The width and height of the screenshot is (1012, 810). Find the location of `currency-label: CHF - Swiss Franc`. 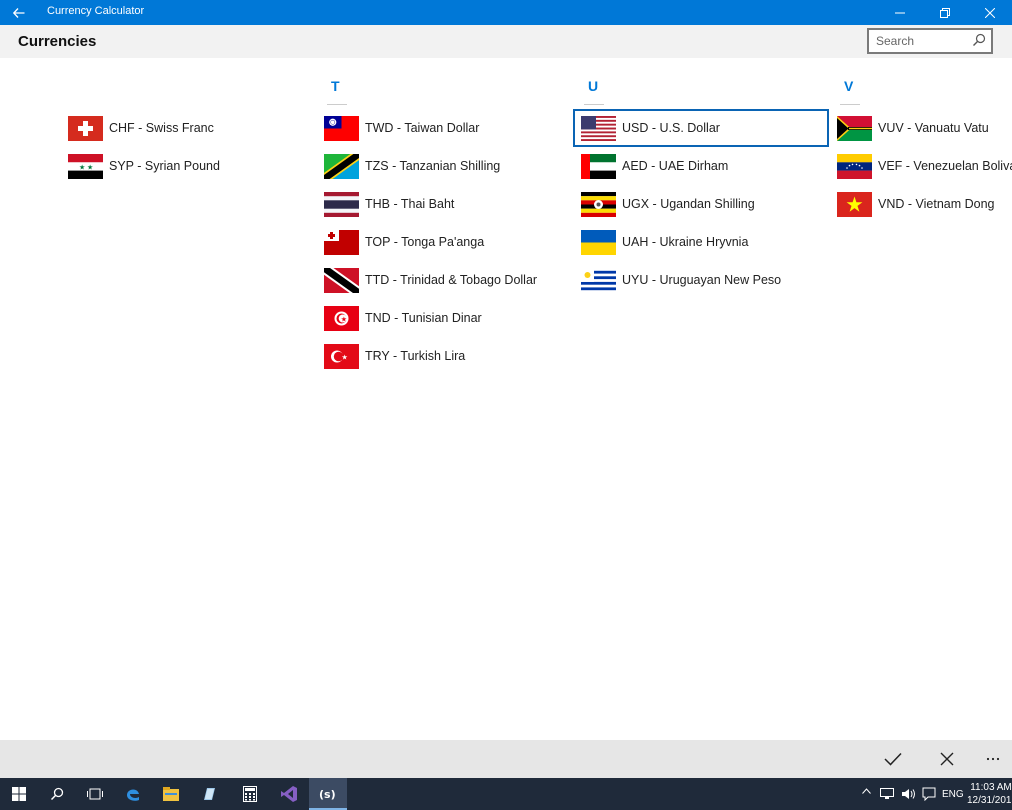

currency-label: CHF - Swiss Franc is located at coordinates (161, 128).